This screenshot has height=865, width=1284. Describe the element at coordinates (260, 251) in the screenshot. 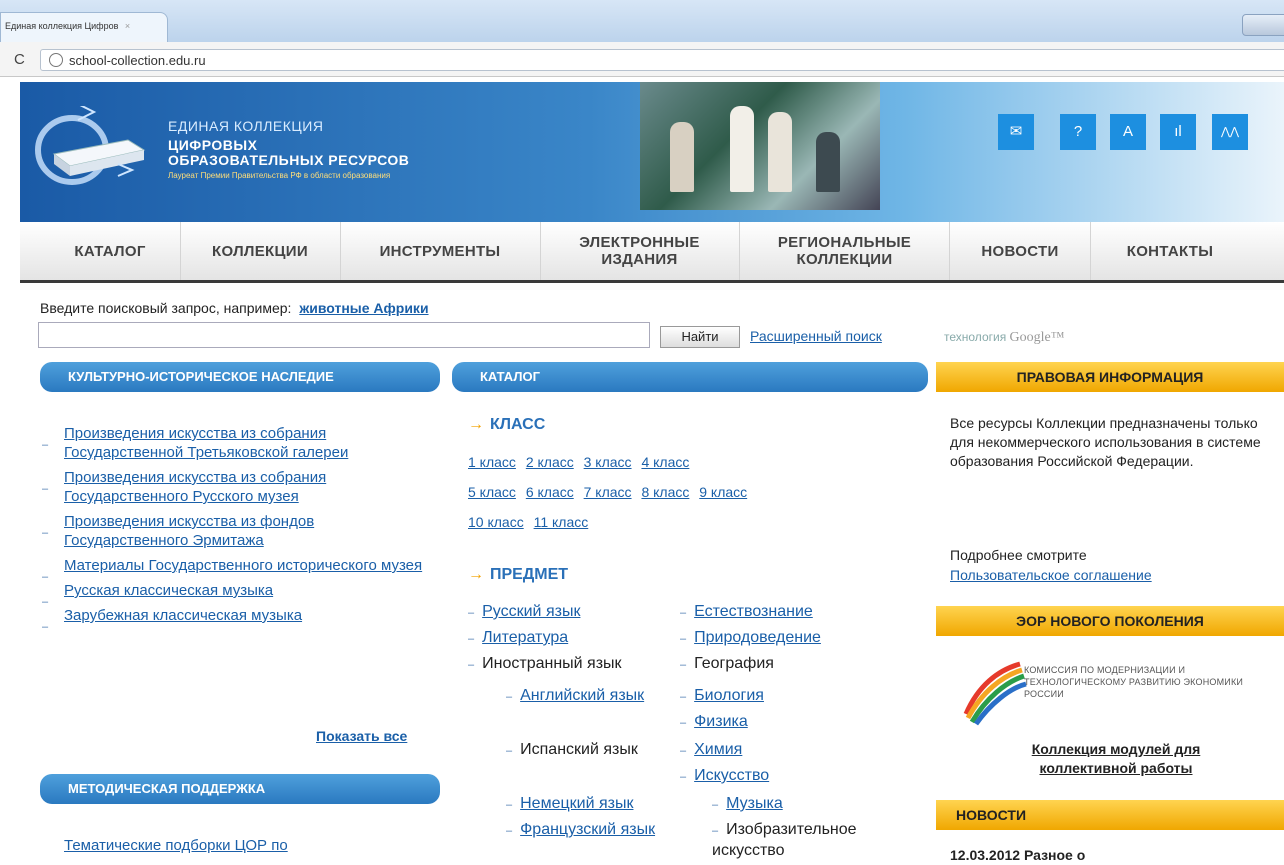

I see `nav-collections: КОЛЛЕКЦИИ` at that location.